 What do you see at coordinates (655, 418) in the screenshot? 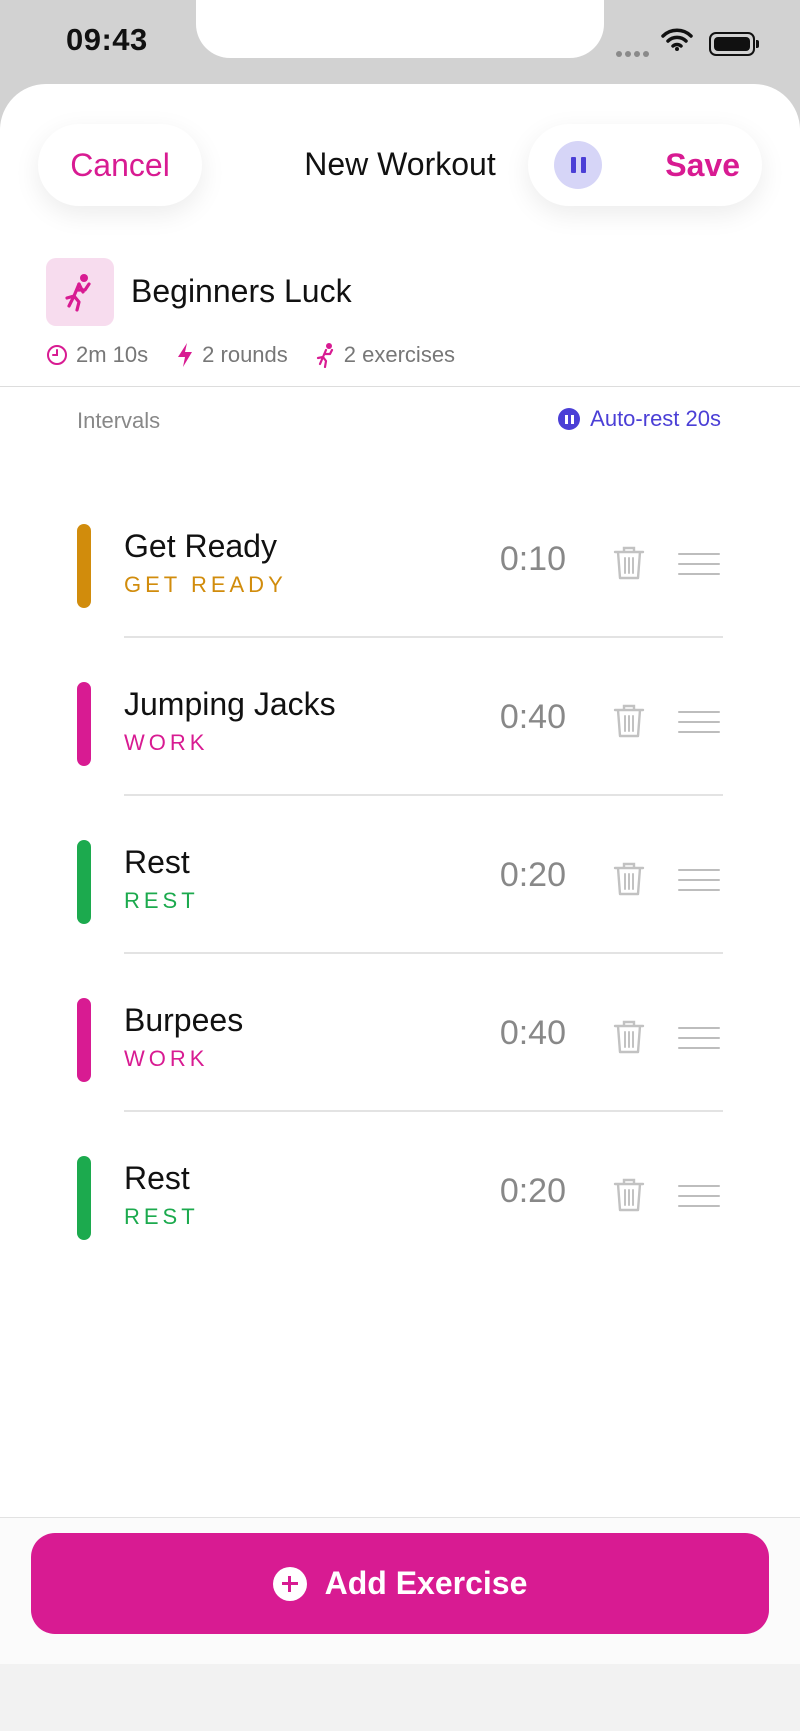
I see `auto-rest-label: Auto-rest 20s` at bounding box center [655, 418].